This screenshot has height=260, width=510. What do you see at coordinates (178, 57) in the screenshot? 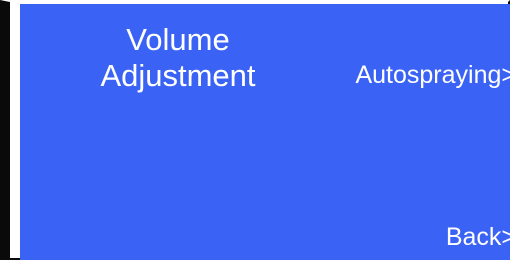
I see `screen-title: Volume Adjustment` at bounding box center [178, 57].